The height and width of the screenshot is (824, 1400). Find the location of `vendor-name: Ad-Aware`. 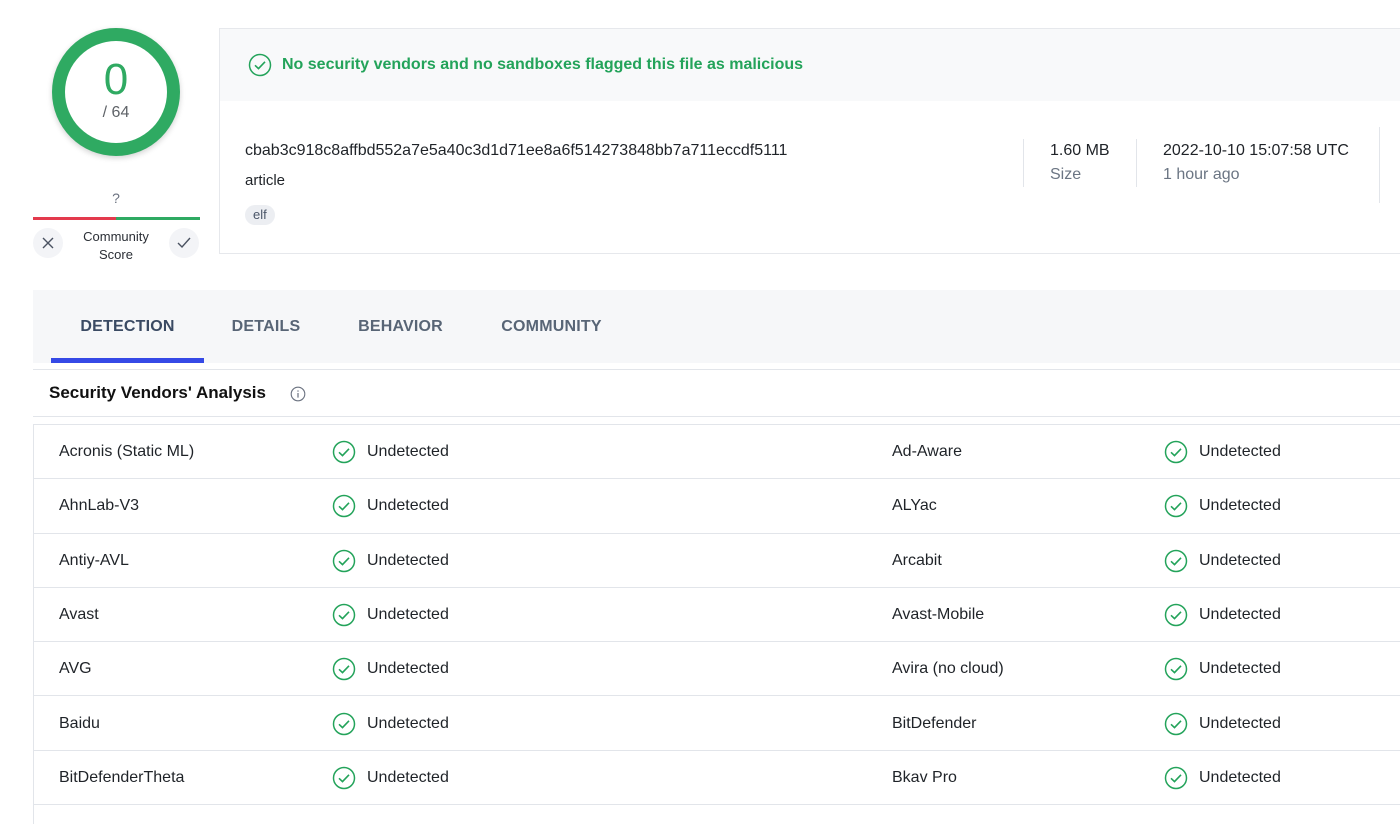

vendor-name: Ad-Aware is located at coordinates (927, 451).